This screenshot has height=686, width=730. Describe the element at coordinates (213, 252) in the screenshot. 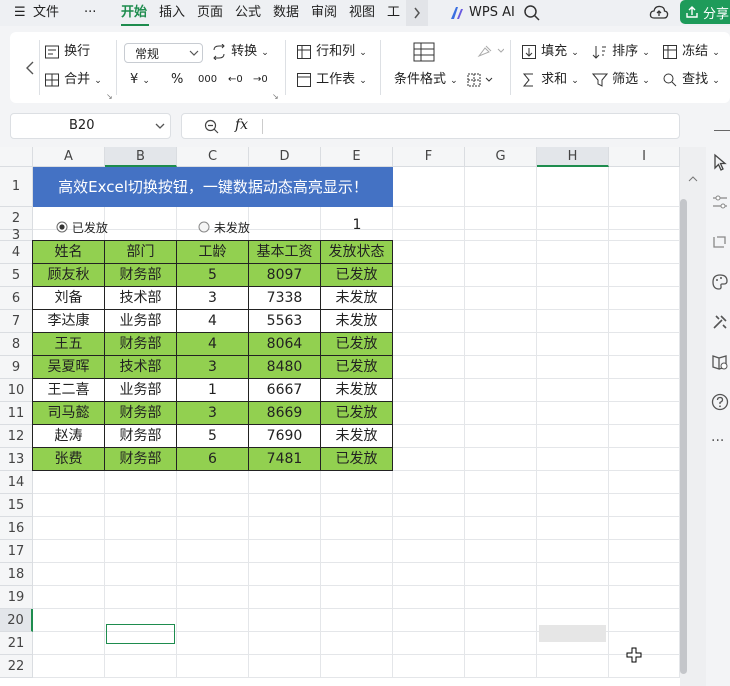

I see `table-header-cell: 工龄` at that location.